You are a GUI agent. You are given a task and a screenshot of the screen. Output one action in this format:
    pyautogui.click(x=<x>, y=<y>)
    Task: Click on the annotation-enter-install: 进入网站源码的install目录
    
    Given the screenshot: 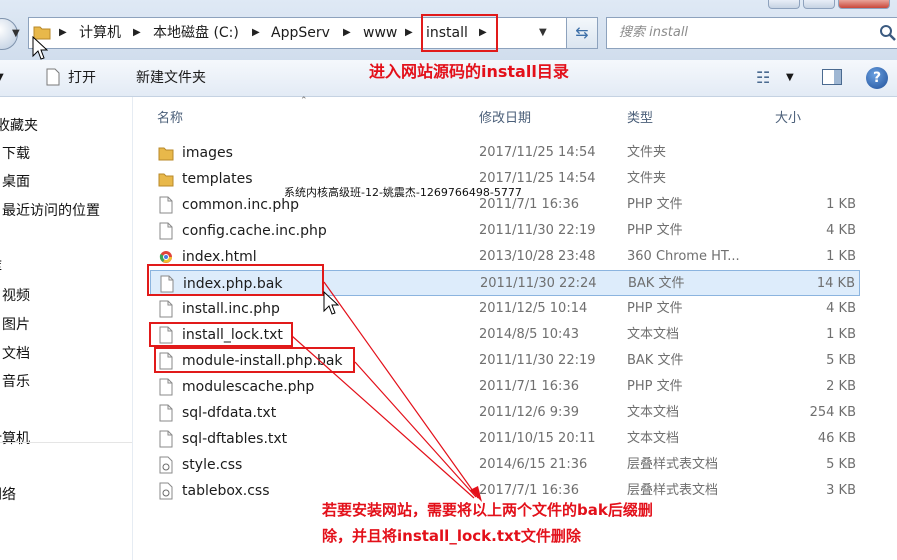 What is the action you would take?
    pyautogui.click(x=469, y=71)
    